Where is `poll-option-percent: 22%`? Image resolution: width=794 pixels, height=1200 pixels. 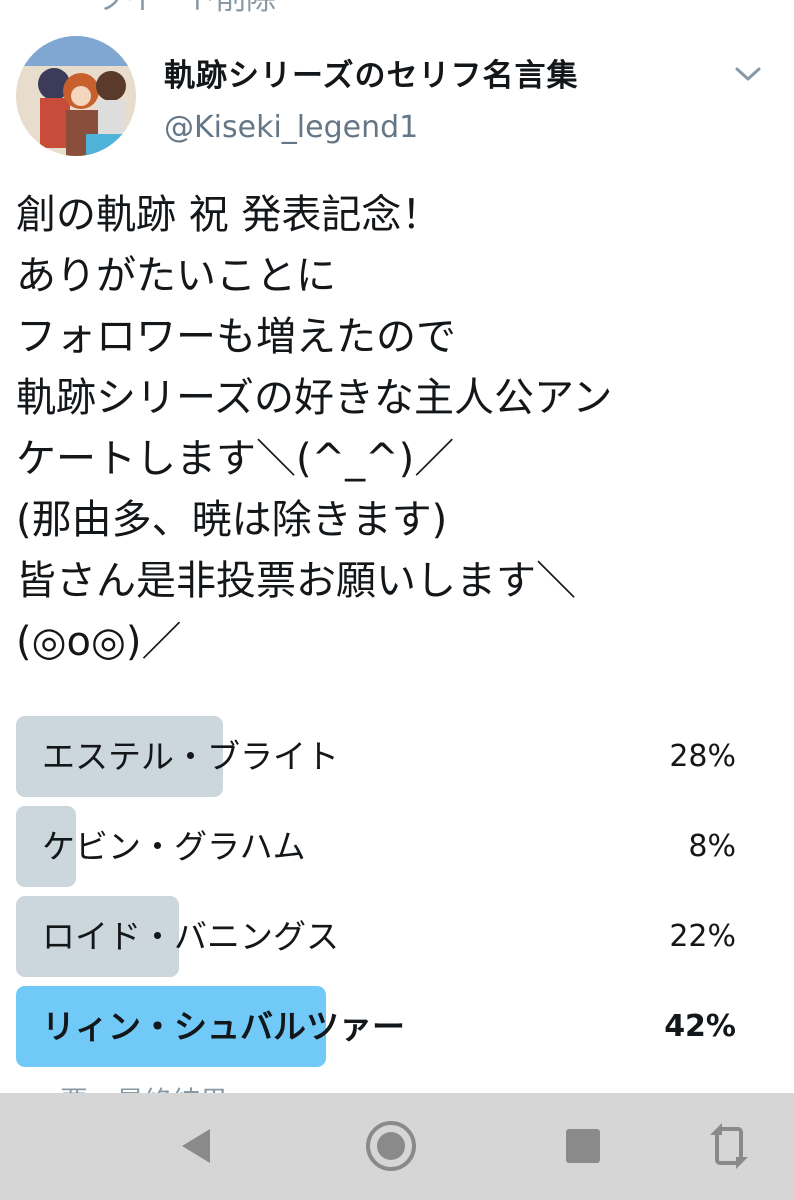
poll-option-percent: 22% is located at coordinates (702, 936).